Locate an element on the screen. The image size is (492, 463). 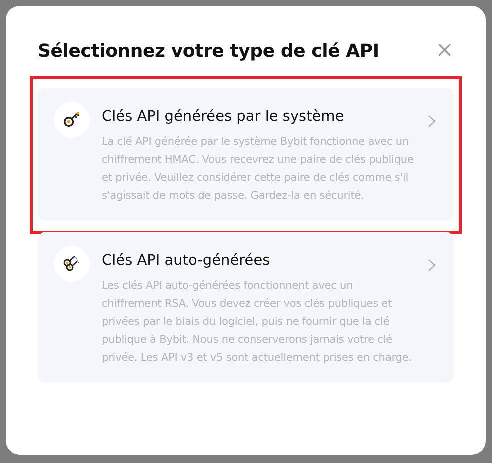
key-icon is located at coordinates (72, 120).